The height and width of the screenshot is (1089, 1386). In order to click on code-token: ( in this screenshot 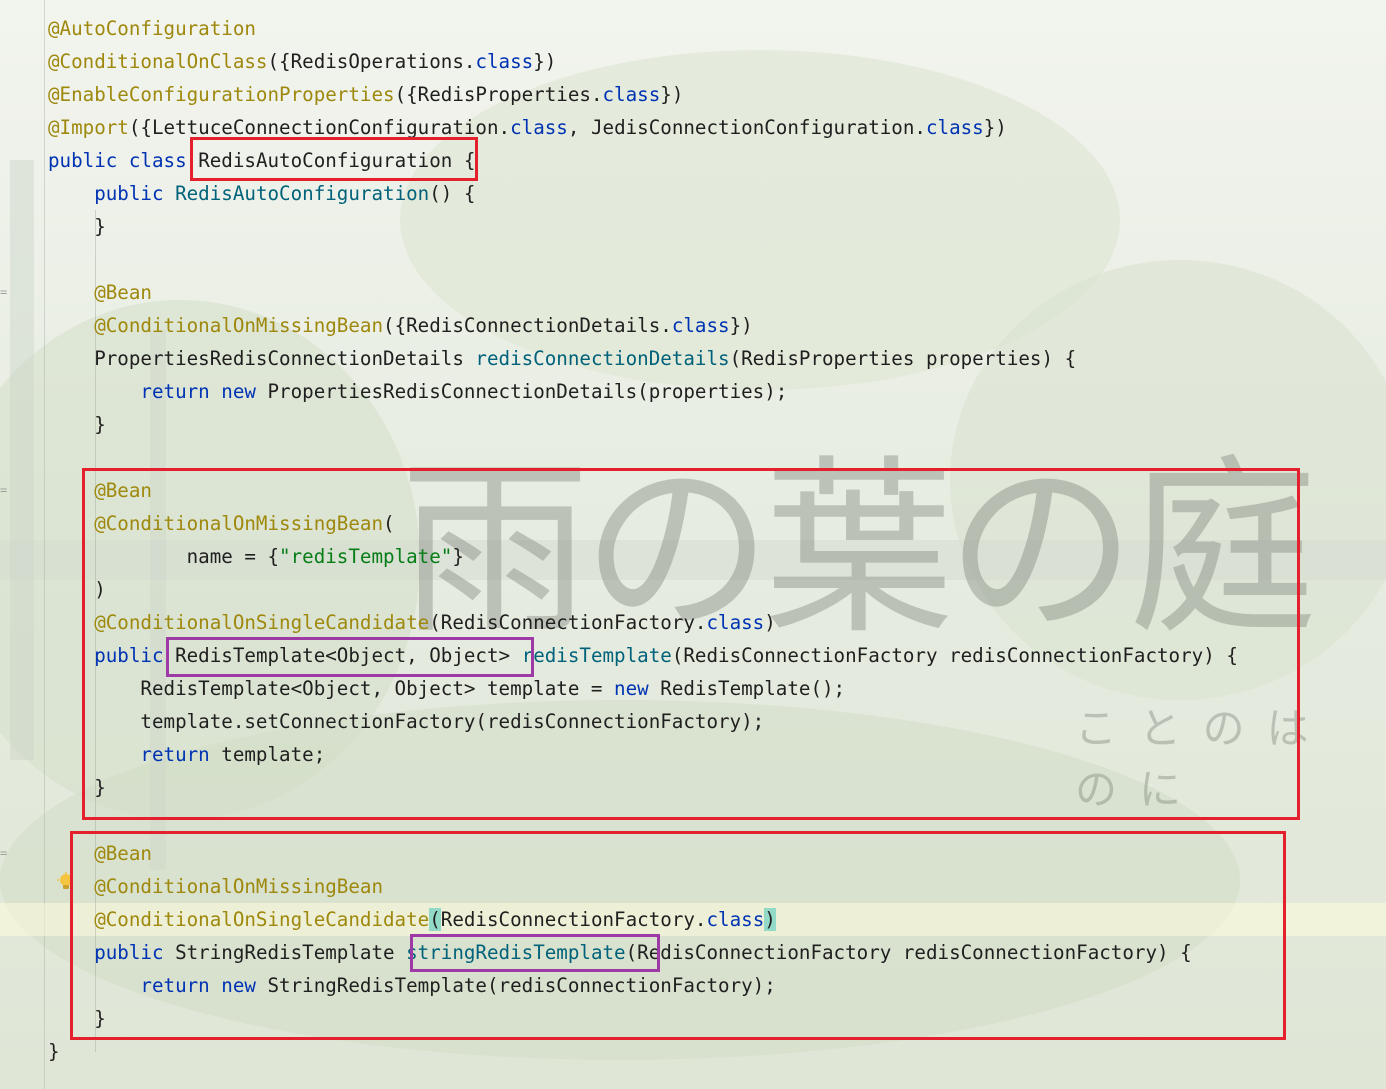, I will do `click(389, 523)`.